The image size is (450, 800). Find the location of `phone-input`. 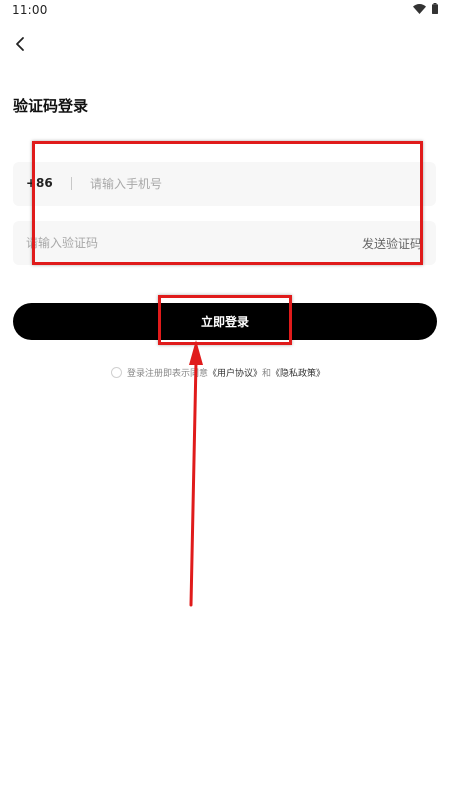

phone-input is located at coordinates (250, 184).